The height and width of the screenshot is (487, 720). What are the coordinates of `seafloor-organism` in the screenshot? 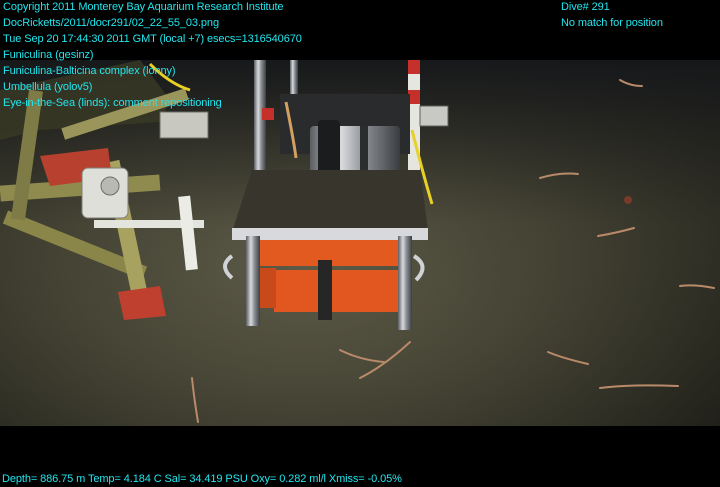 It's located at (628, 200).